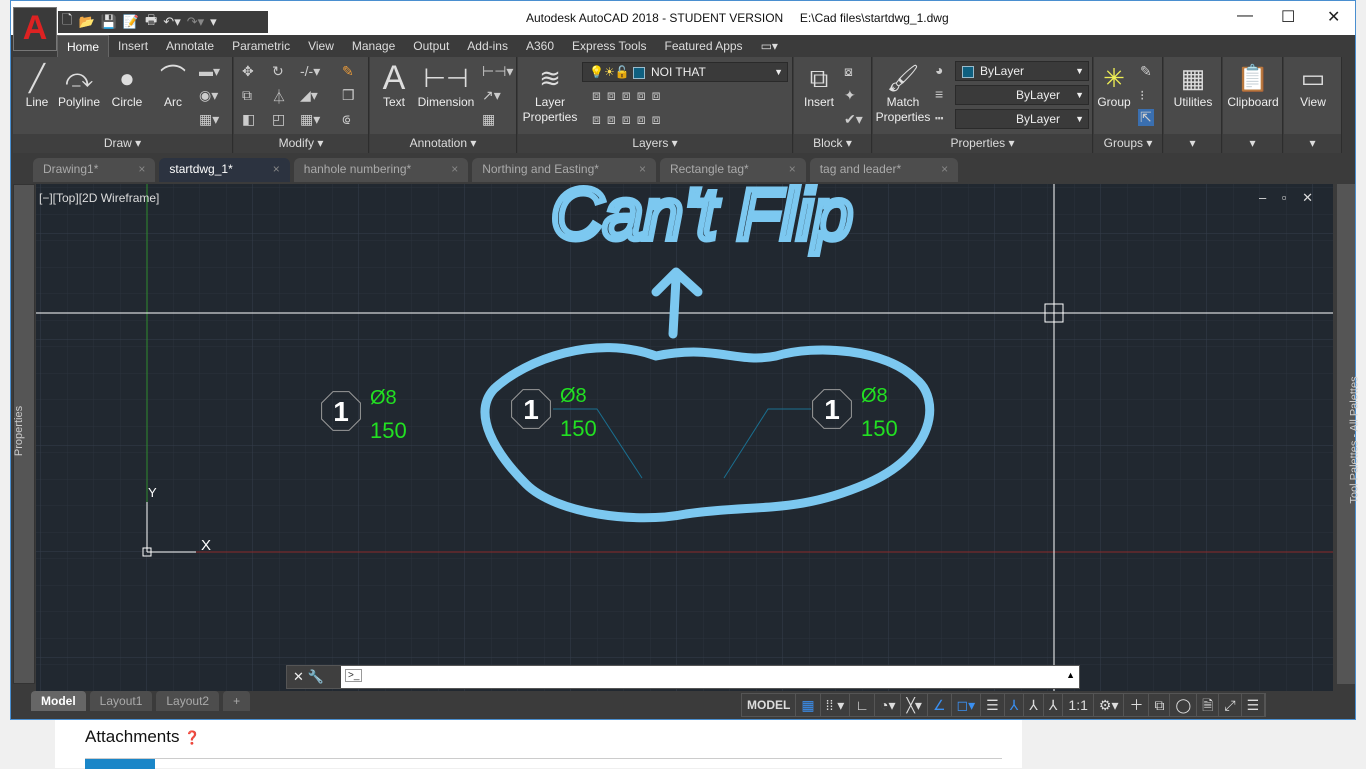 Image resolution: width=1366 pixels, height=769 pixels. What do you see at coordinates (1208, 705) in the screenshot?
I see `quick-properties-icon: 🗎` at bounding box center [1208, 705].